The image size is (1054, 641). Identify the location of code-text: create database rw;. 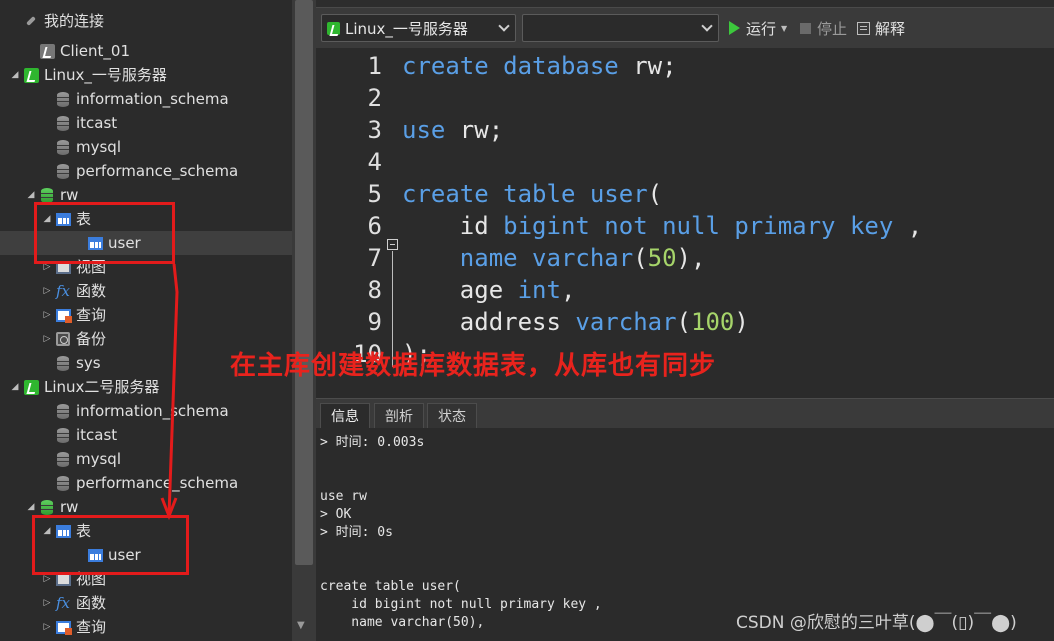
(539, 66).